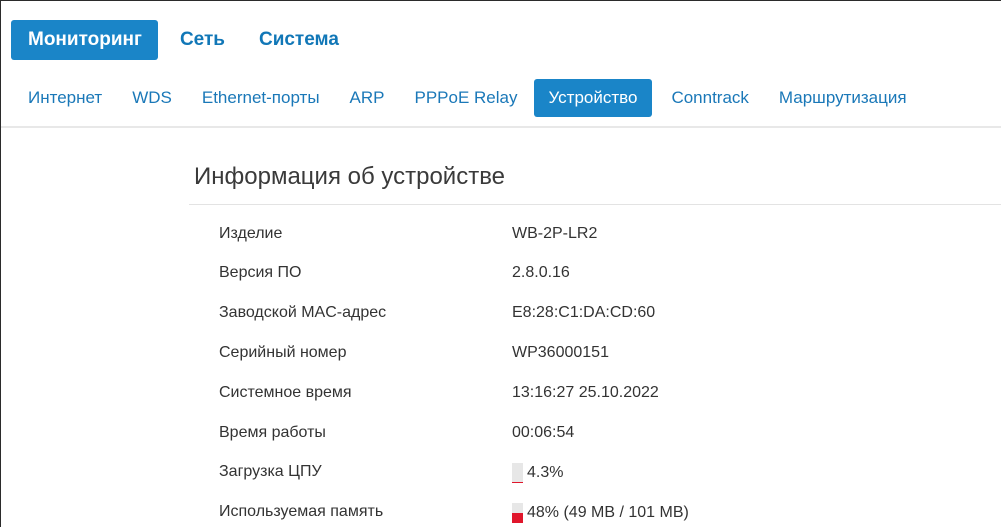 This screenshot has width=1001, height=527. What do you see at coordinates (202, 40) in the screenshot?
I see `top-tab-network: Сеть` at bounding box center [202, 40].